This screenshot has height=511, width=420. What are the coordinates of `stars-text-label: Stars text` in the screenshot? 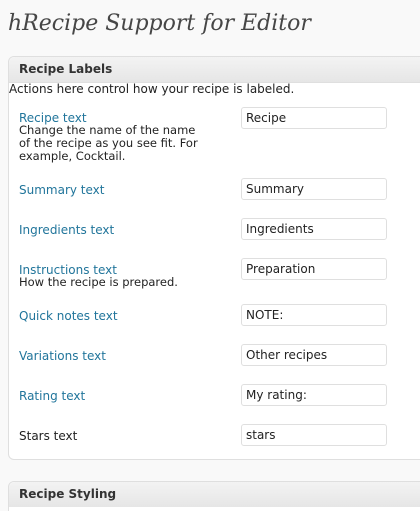 It's located at (48, 436).